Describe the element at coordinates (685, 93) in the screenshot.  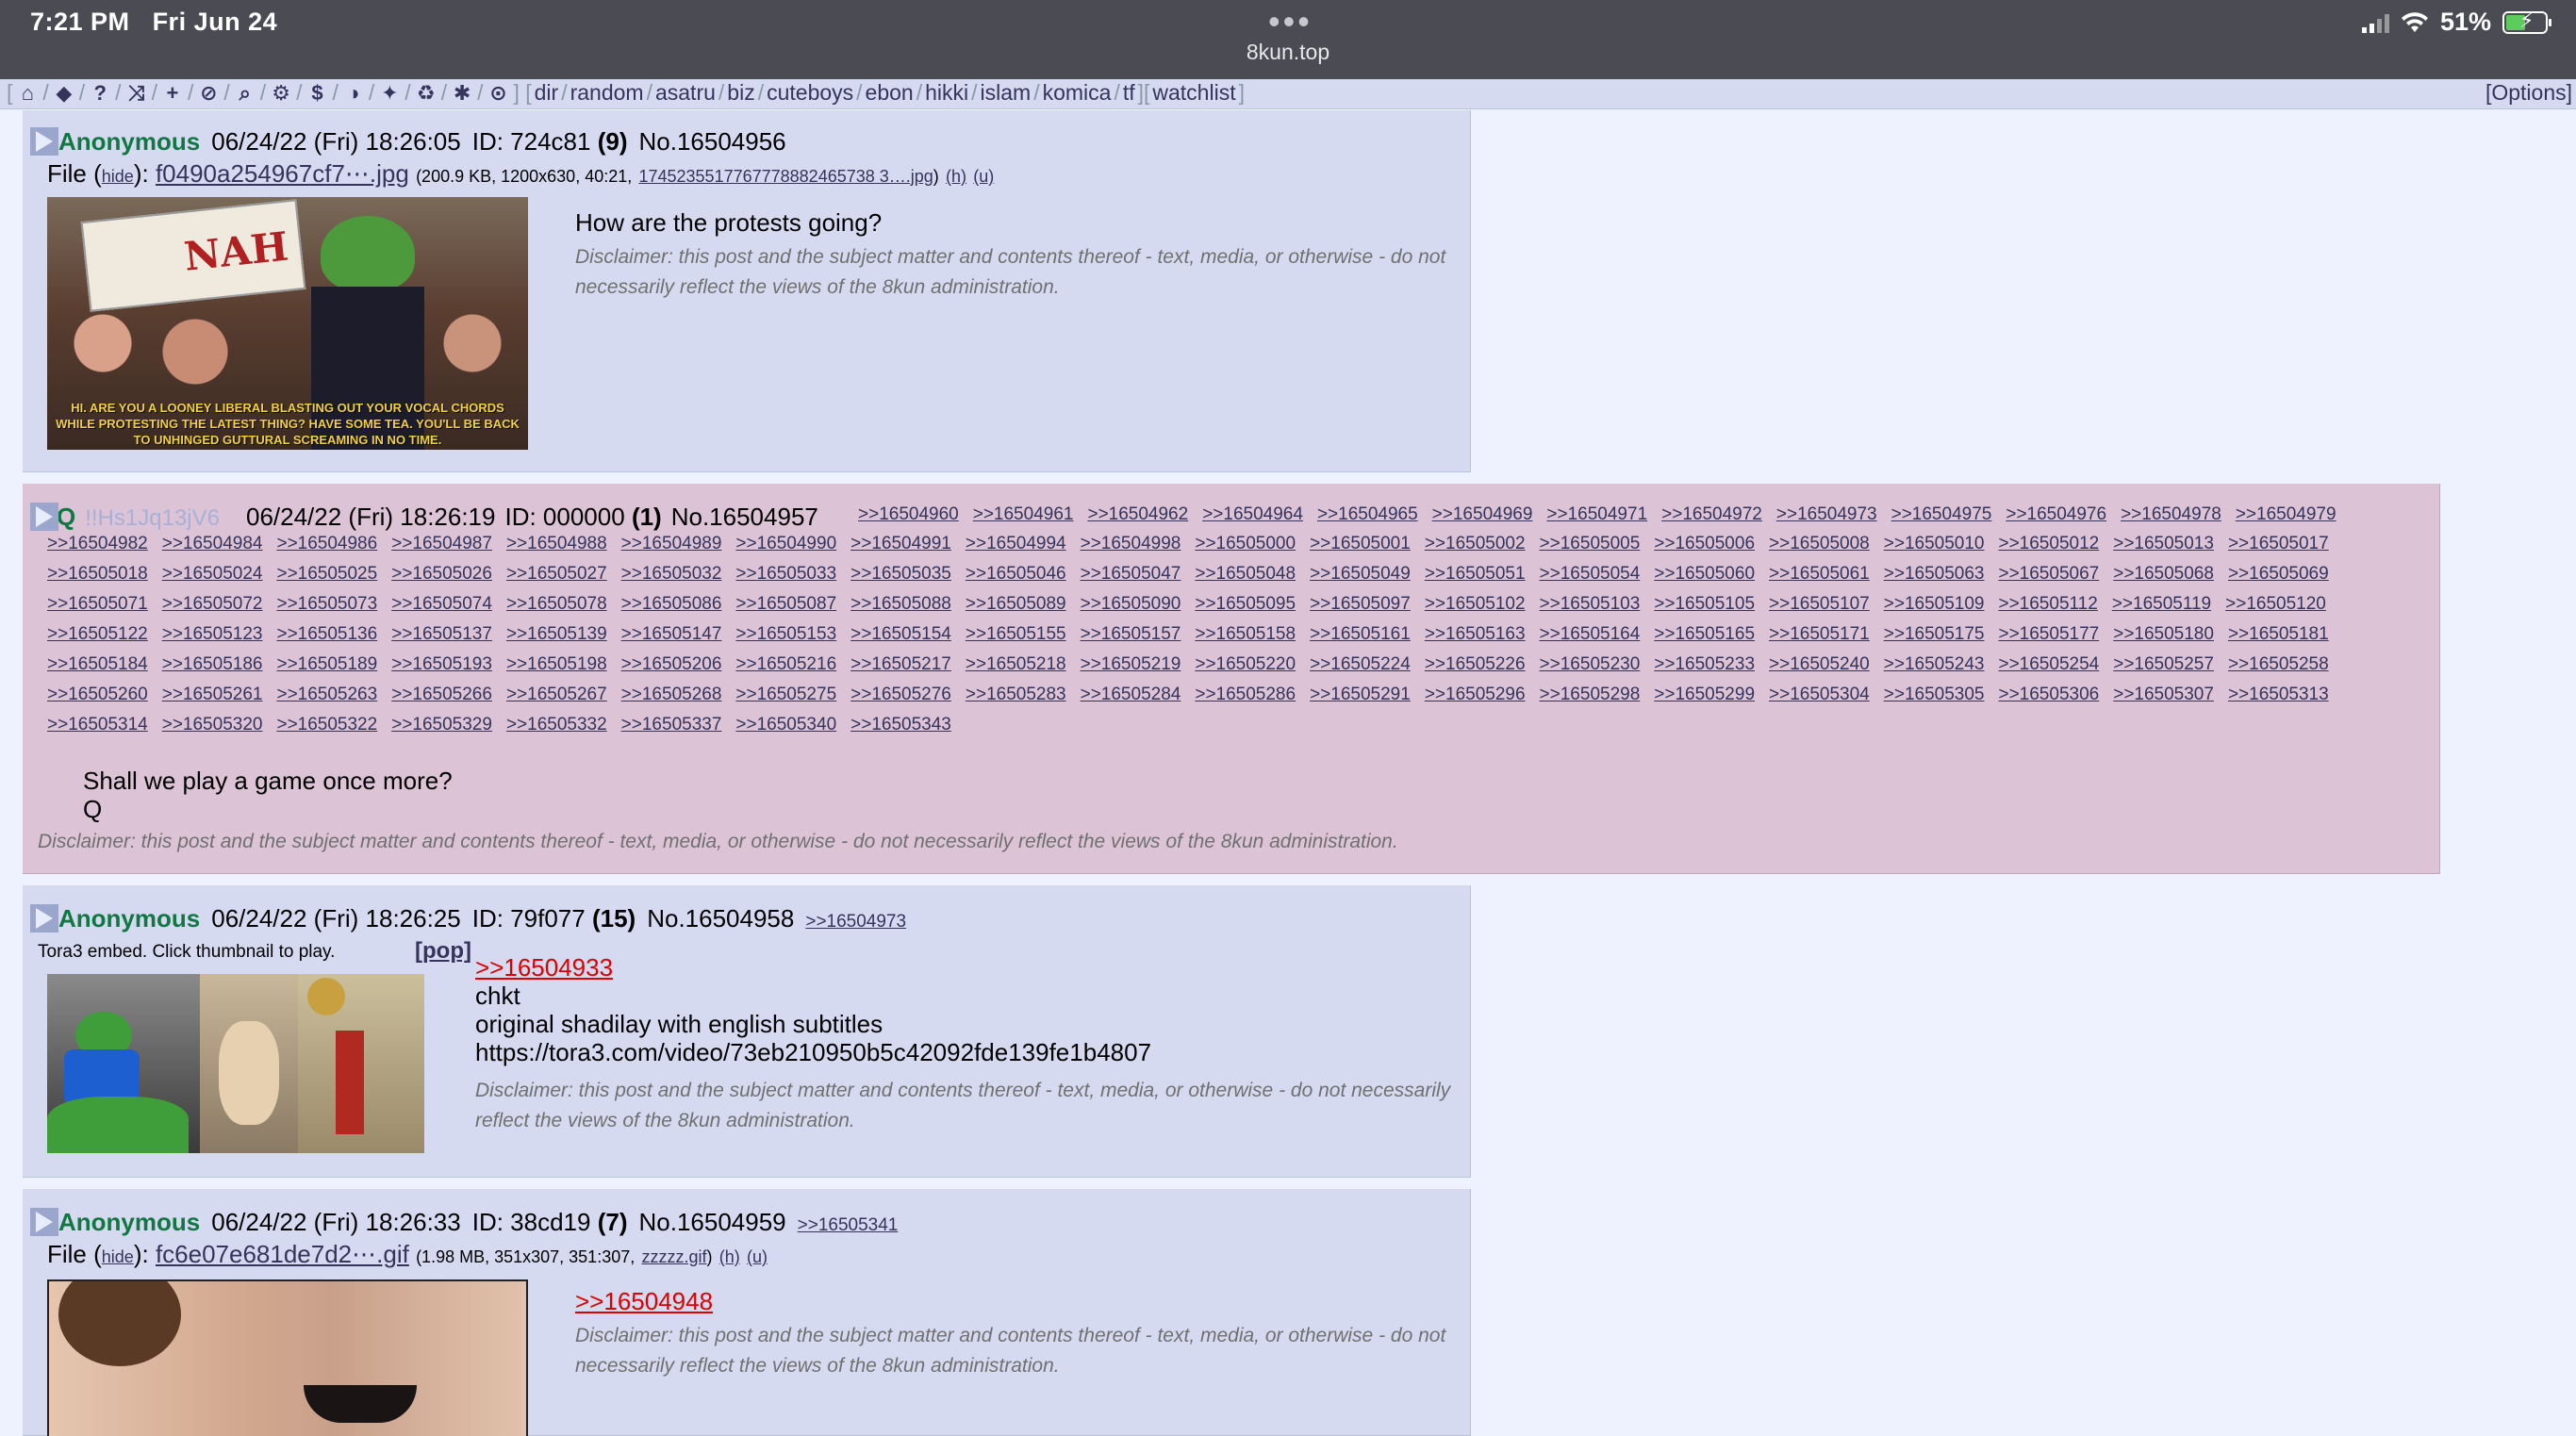
I see `board-link-asatru: asatru` at that location.